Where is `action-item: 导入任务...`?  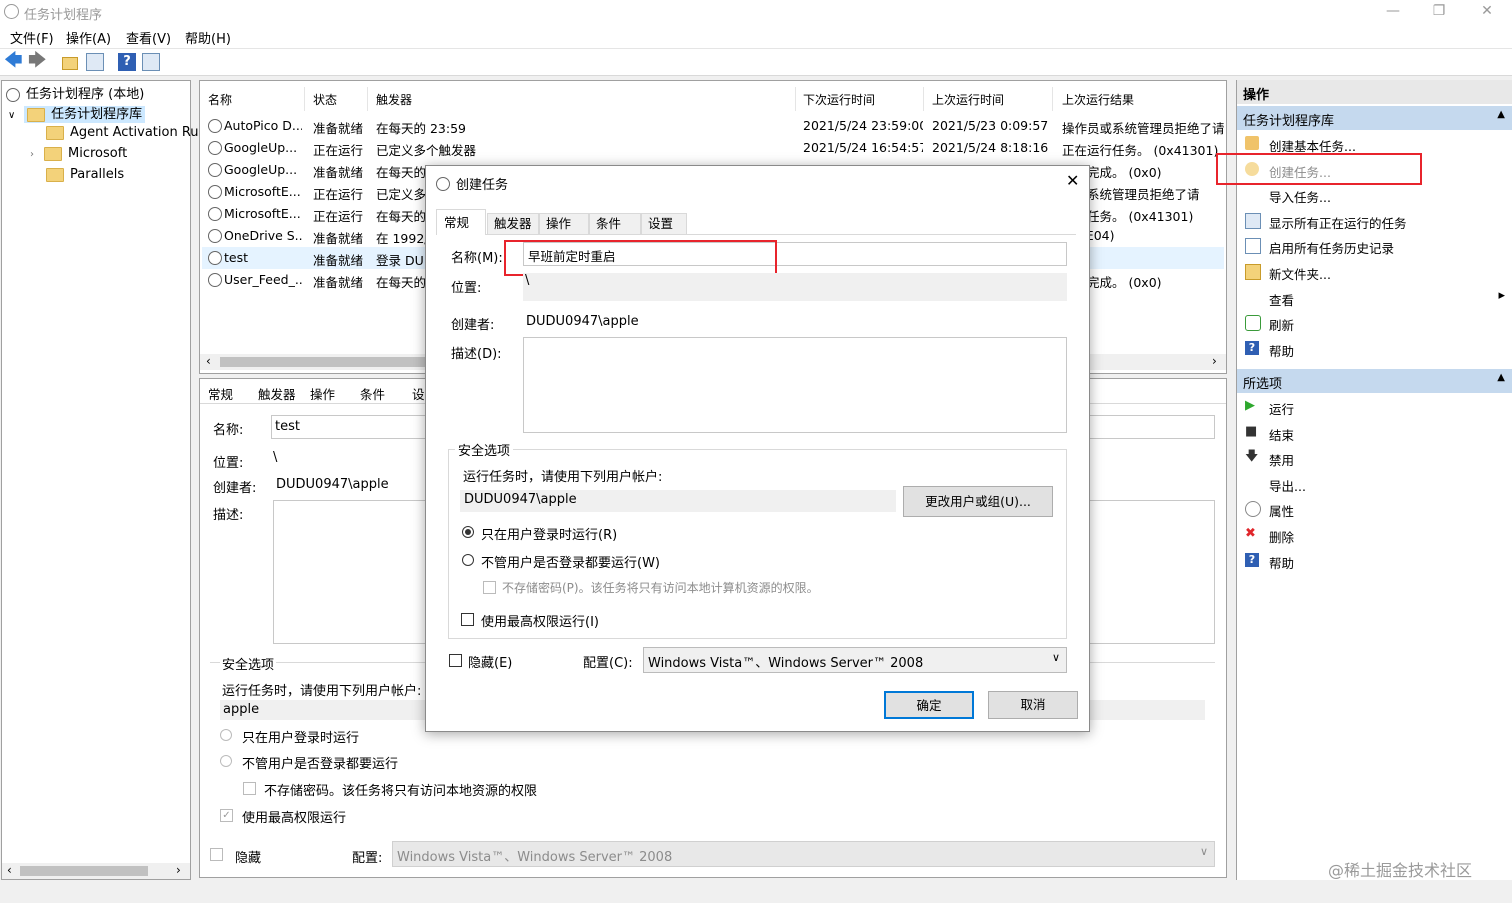
action-item: 导入任务... is located at coordinates (1374, 195).